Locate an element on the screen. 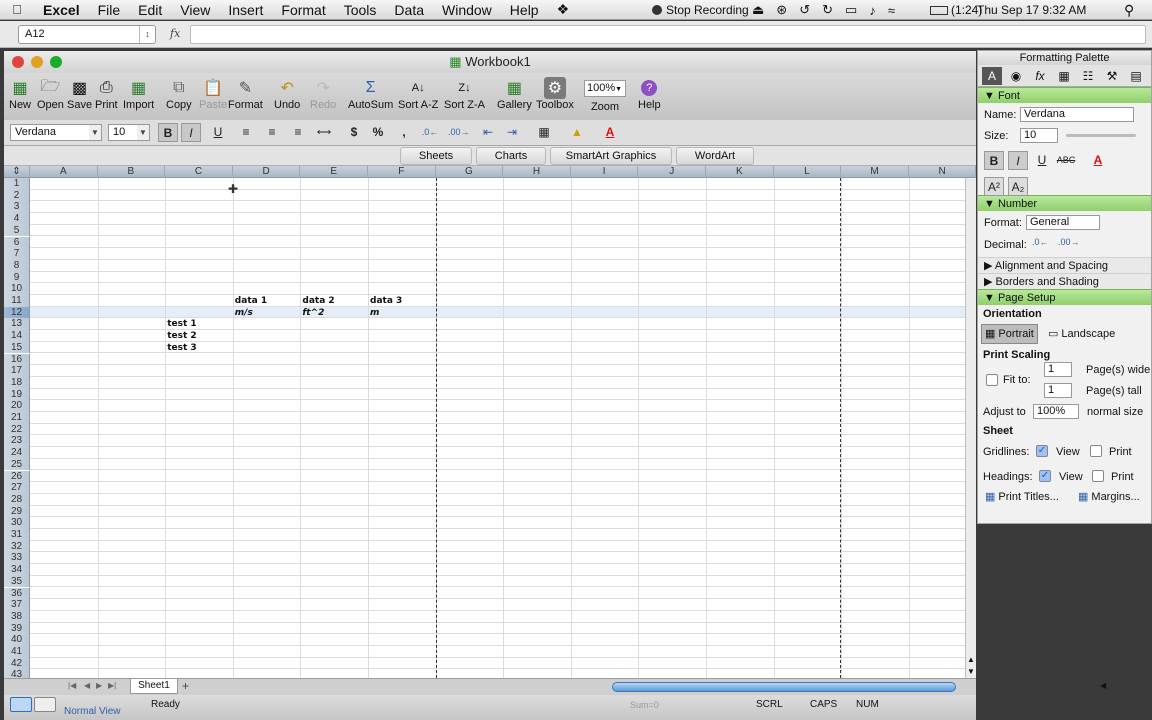  cell-c14: test 2 is located at coordinates (199, 336).